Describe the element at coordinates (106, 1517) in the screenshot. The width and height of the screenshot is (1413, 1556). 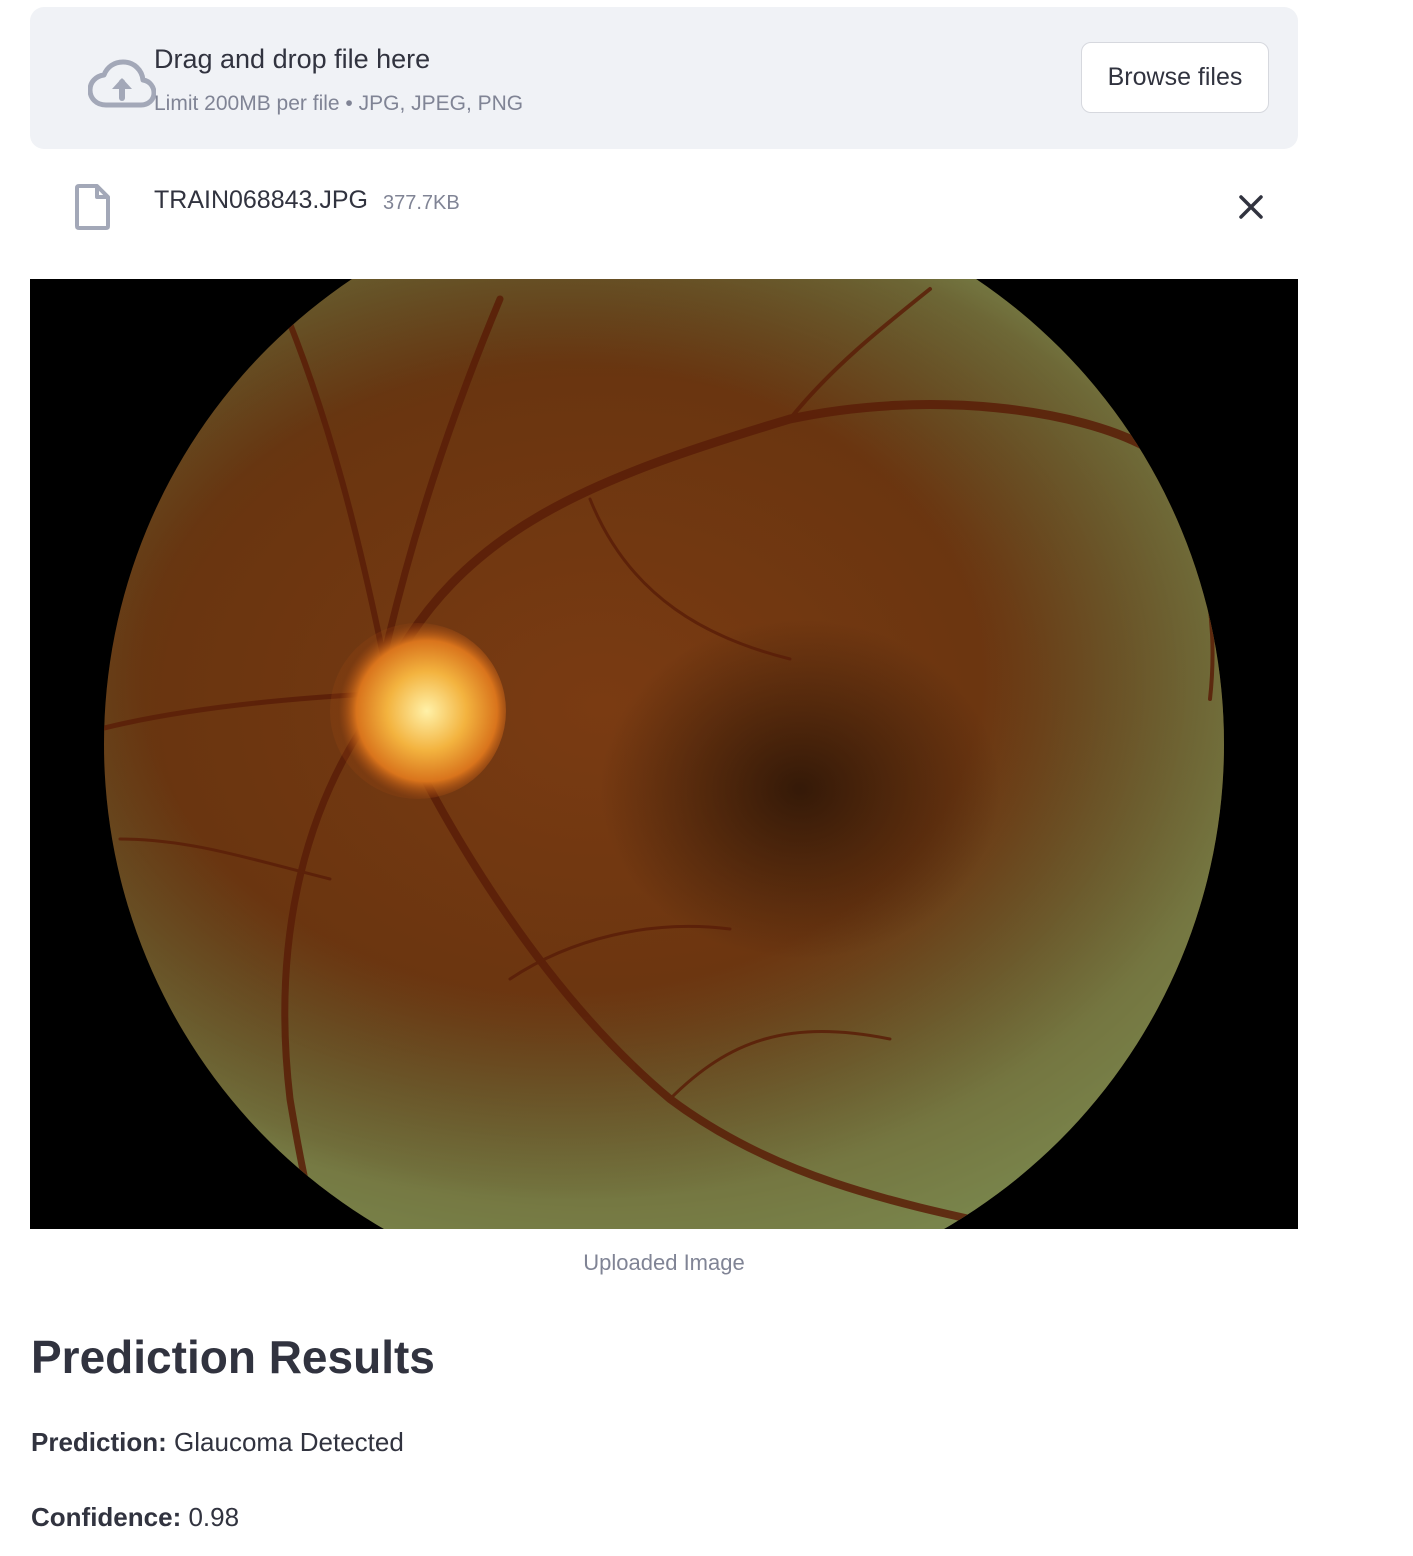
I see `confidence-label: Confidence:` at that location.